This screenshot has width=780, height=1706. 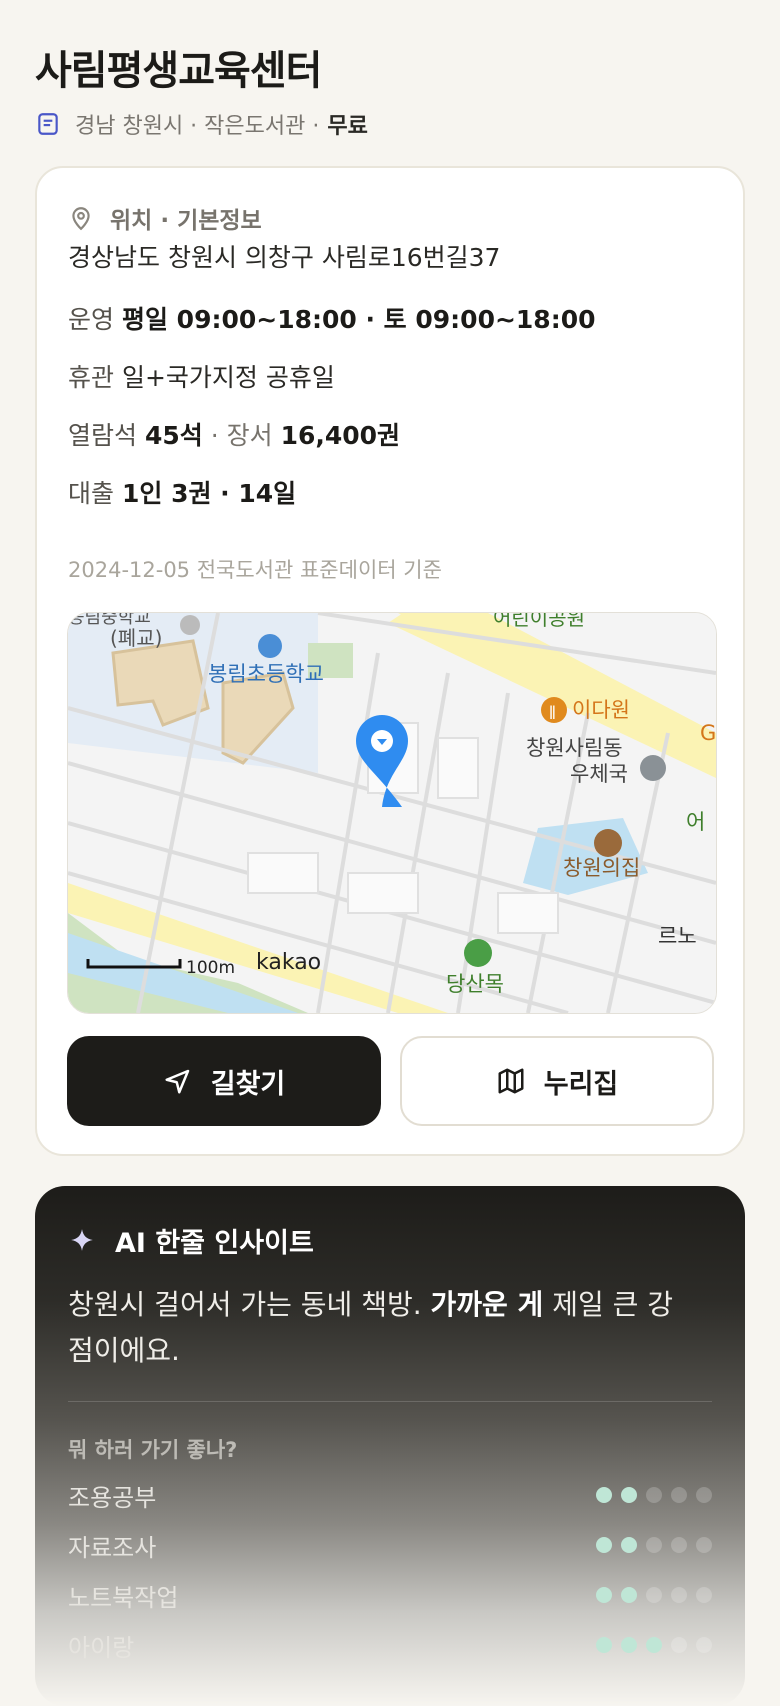 What do you see at coordinates (601, 710) in the screenshot?
I see `map-label-restaurant: 이다원` at bounding box center [601, 710].